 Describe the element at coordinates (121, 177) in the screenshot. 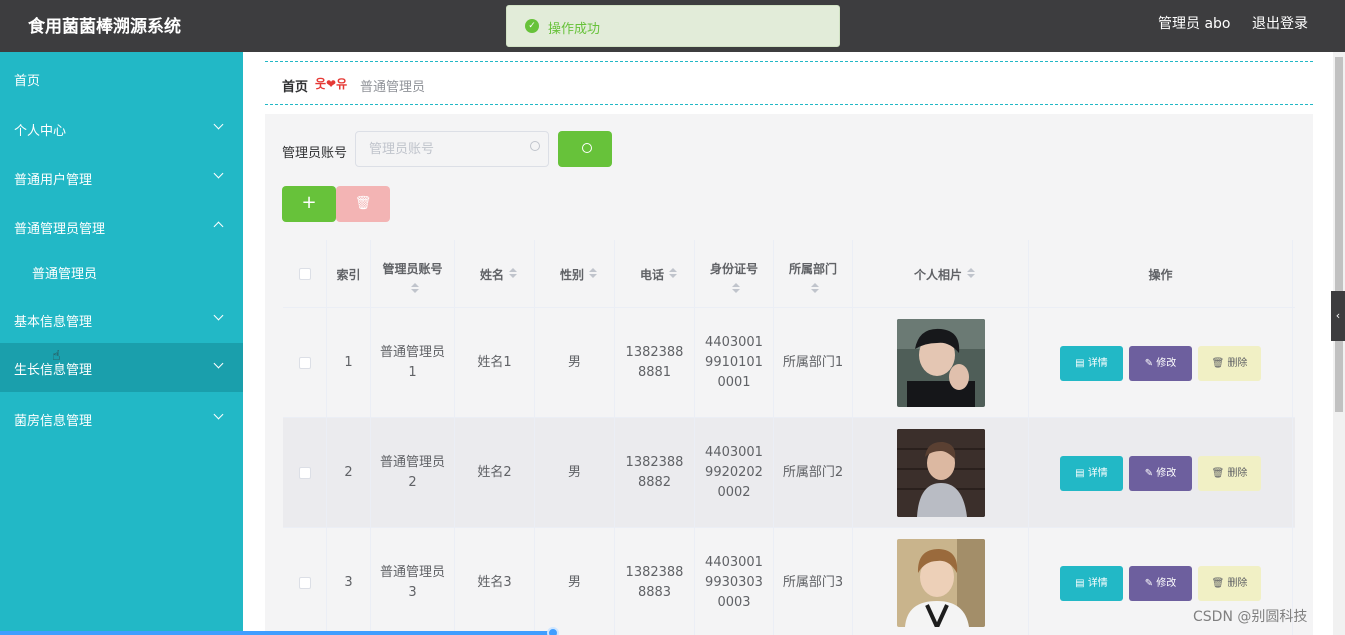

I see `sidebar-item-user-management: 普通用户管理` at that location.